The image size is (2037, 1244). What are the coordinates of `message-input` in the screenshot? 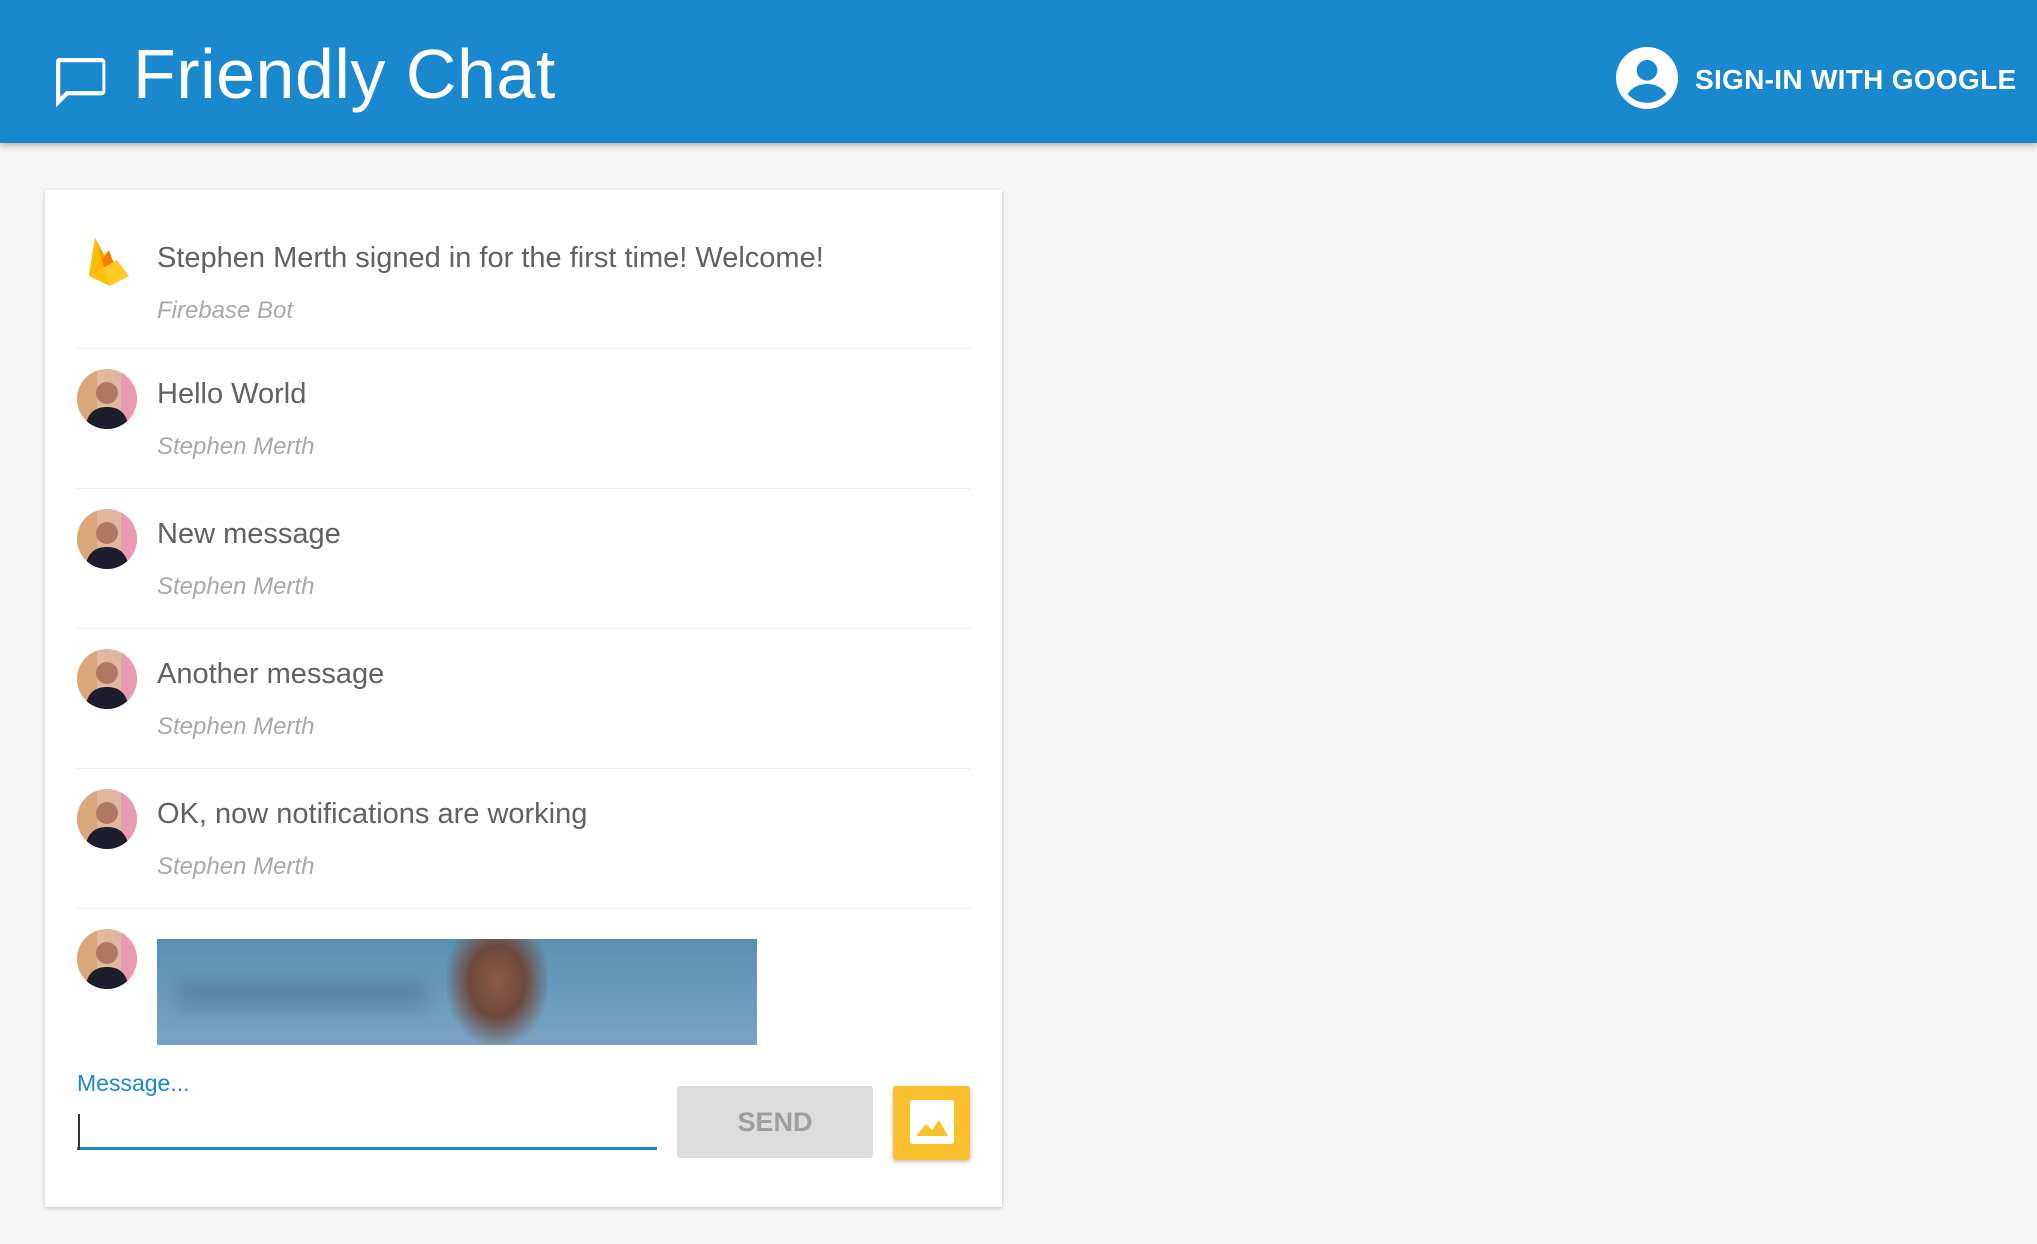 It's located at (367, 1125).